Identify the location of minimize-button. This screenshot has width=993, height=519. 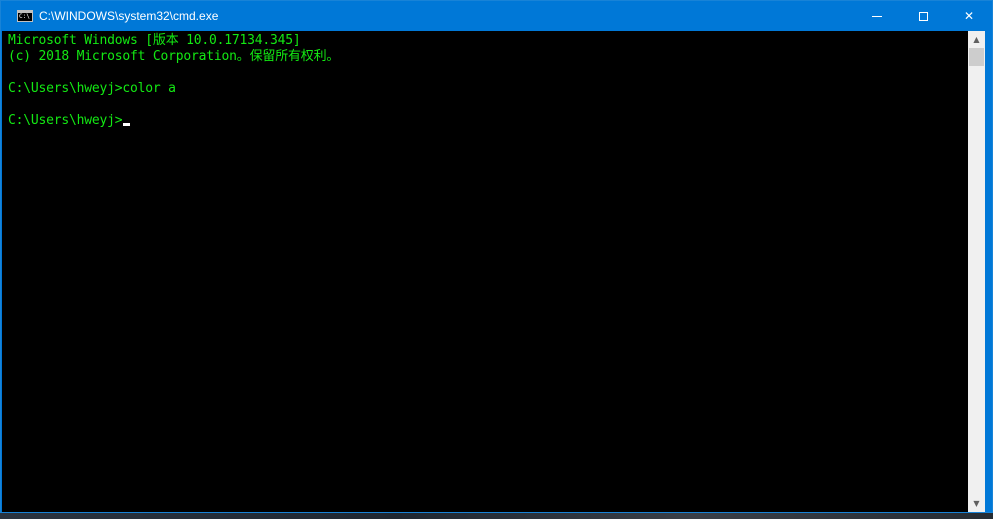
(877, 16).